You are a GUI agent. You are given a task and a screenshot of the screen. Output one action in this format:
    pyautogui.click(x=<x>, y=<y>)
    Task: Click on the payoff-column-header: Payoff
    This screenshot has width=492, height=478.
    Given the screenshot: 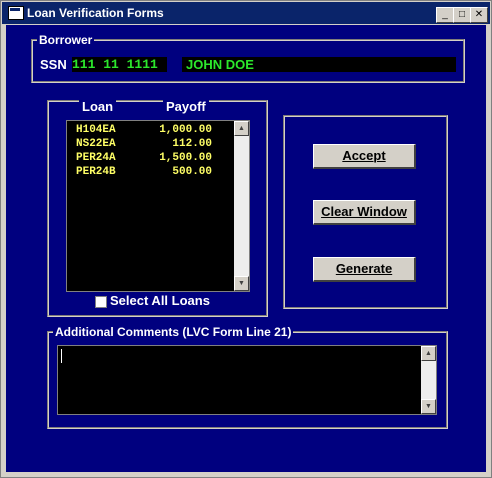 What is the action you would take?
    pyautogui.click(x=186, y=106)
    